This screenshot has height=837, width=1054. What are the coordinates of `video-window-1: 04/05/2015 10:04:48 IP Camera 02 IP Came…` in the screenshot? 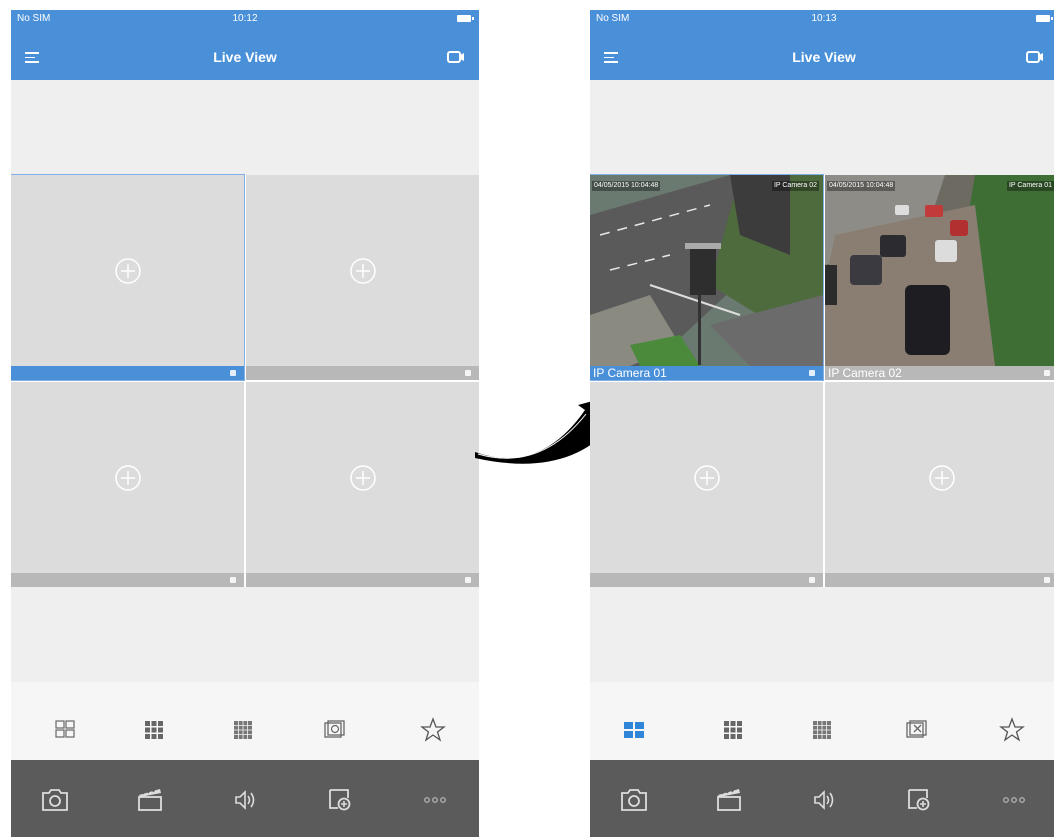 It's located at (707, 277).